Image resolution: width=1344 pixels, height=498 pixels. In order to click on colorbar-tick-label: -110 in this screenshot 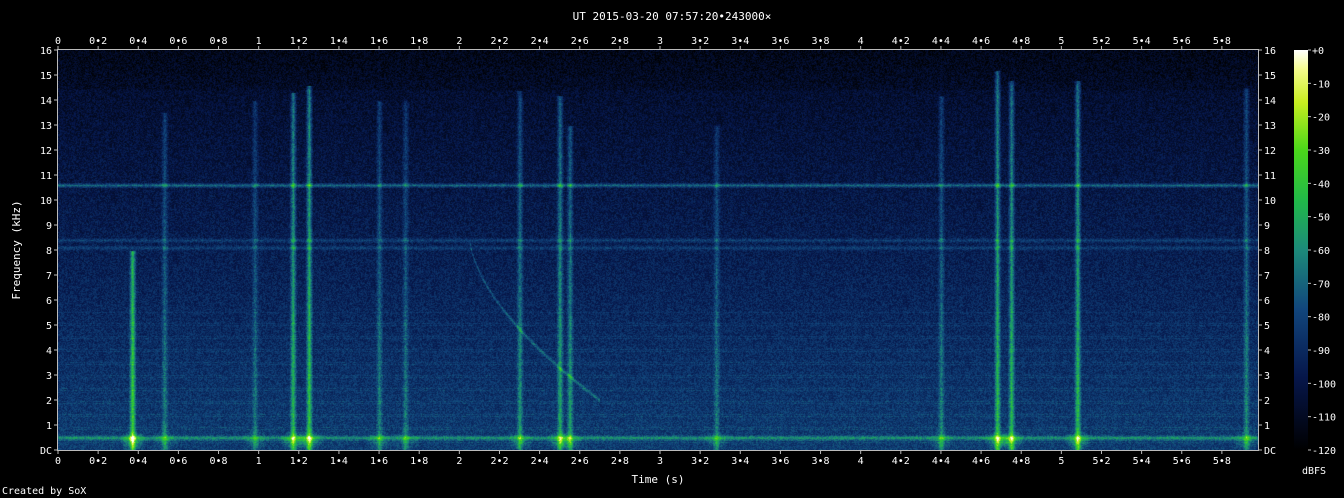, I will do `click(1324, 418)`.